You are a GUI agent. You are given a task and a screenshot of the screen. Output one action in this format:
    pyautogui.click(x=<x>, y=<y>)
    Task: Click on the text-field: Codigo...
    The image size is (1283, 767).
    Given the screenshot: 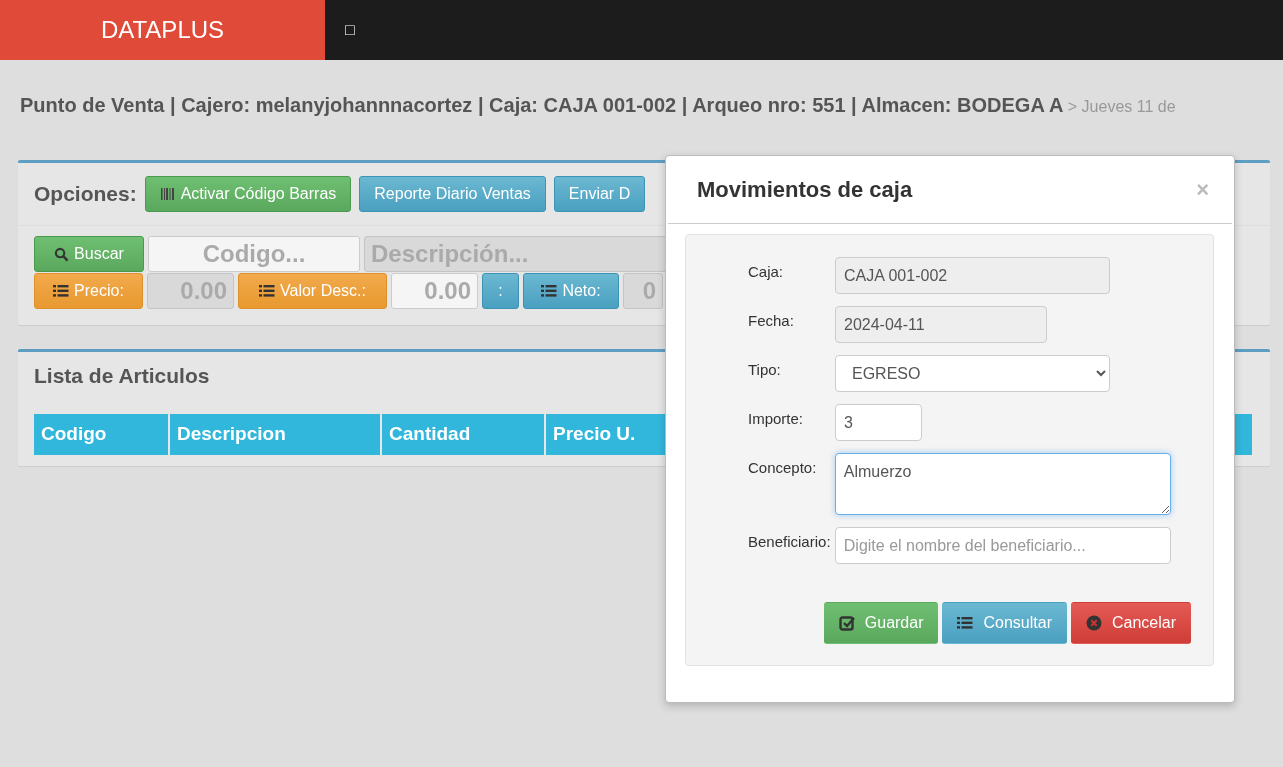 What is the action you would take?
    pyautogui.click(x=254, y=254)
    